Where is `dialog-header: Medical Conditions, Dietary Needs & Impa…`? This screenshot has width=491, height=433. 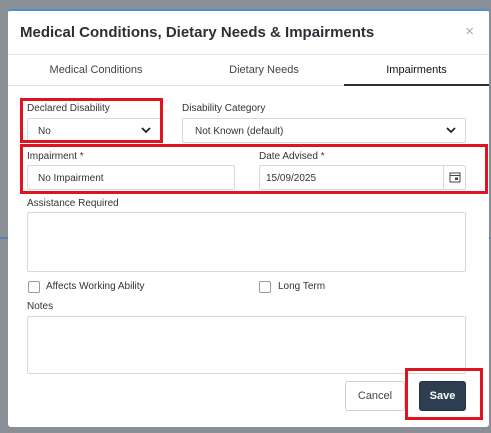 dialog-header: Medical Conditions, Dietary Needs & Impa… is located at coordinates (248, 33).